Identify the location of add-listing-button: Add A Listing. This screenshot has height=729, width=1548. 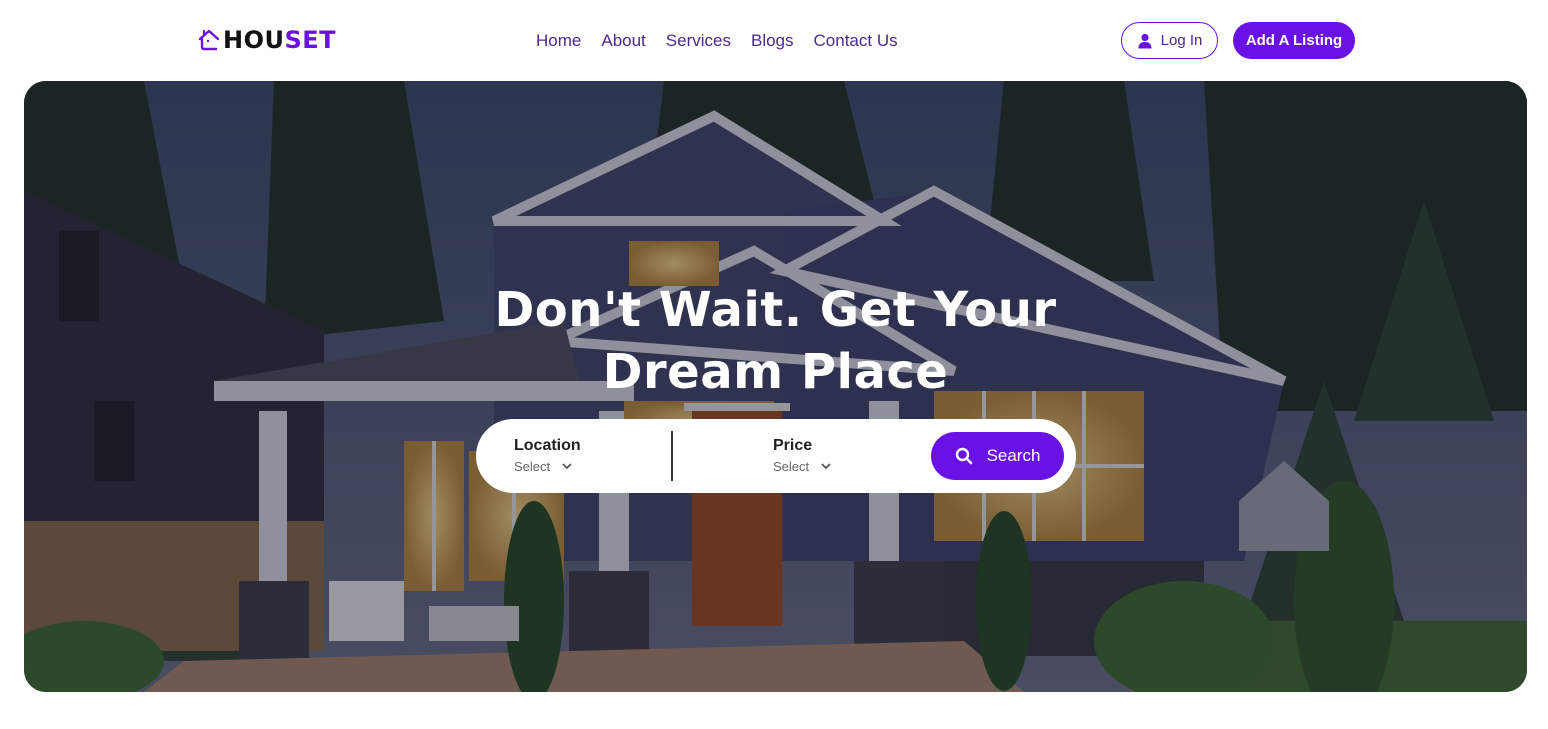
(1294, 40).